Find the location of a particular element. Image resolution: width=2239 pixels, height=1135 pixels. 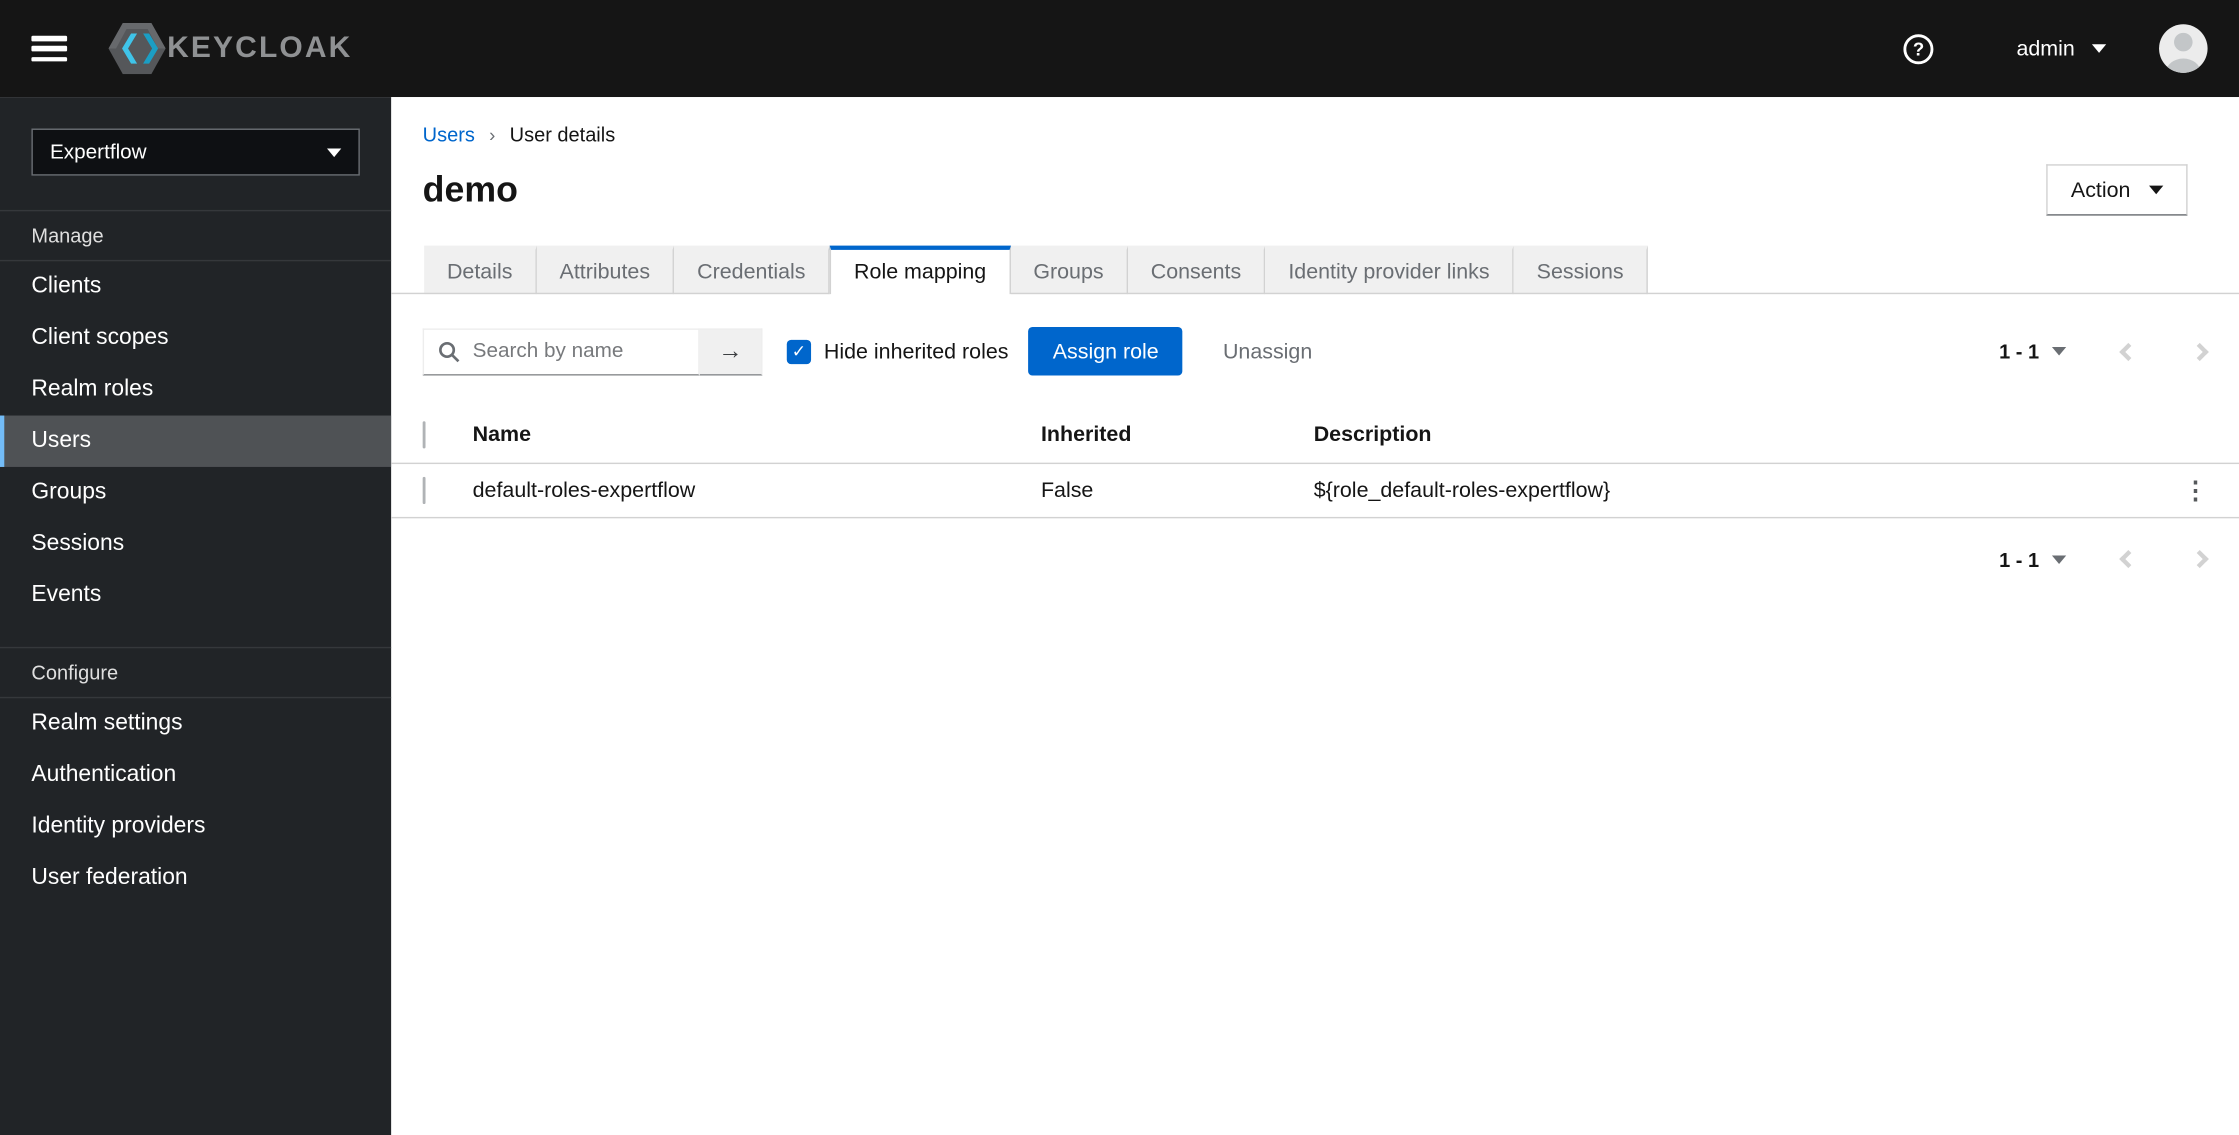

masthead-right: ? admin is located at coordinates (2055, 48).